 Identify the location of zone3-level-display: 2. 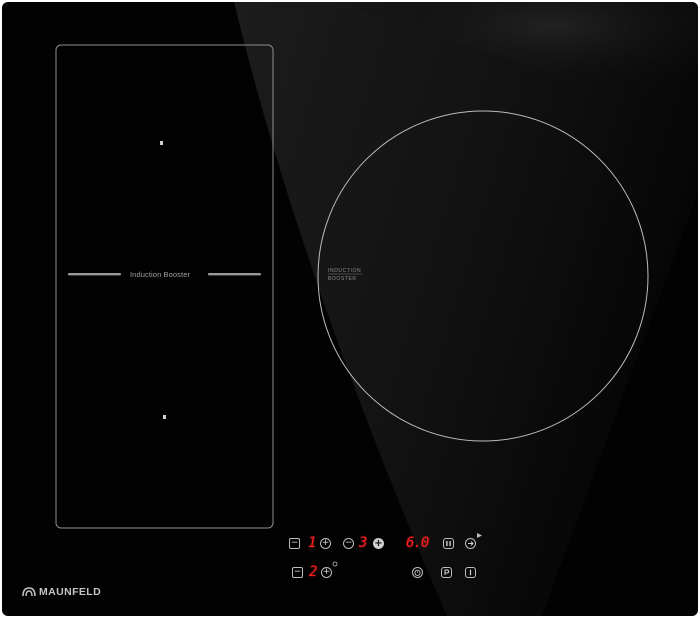
(313, 572).